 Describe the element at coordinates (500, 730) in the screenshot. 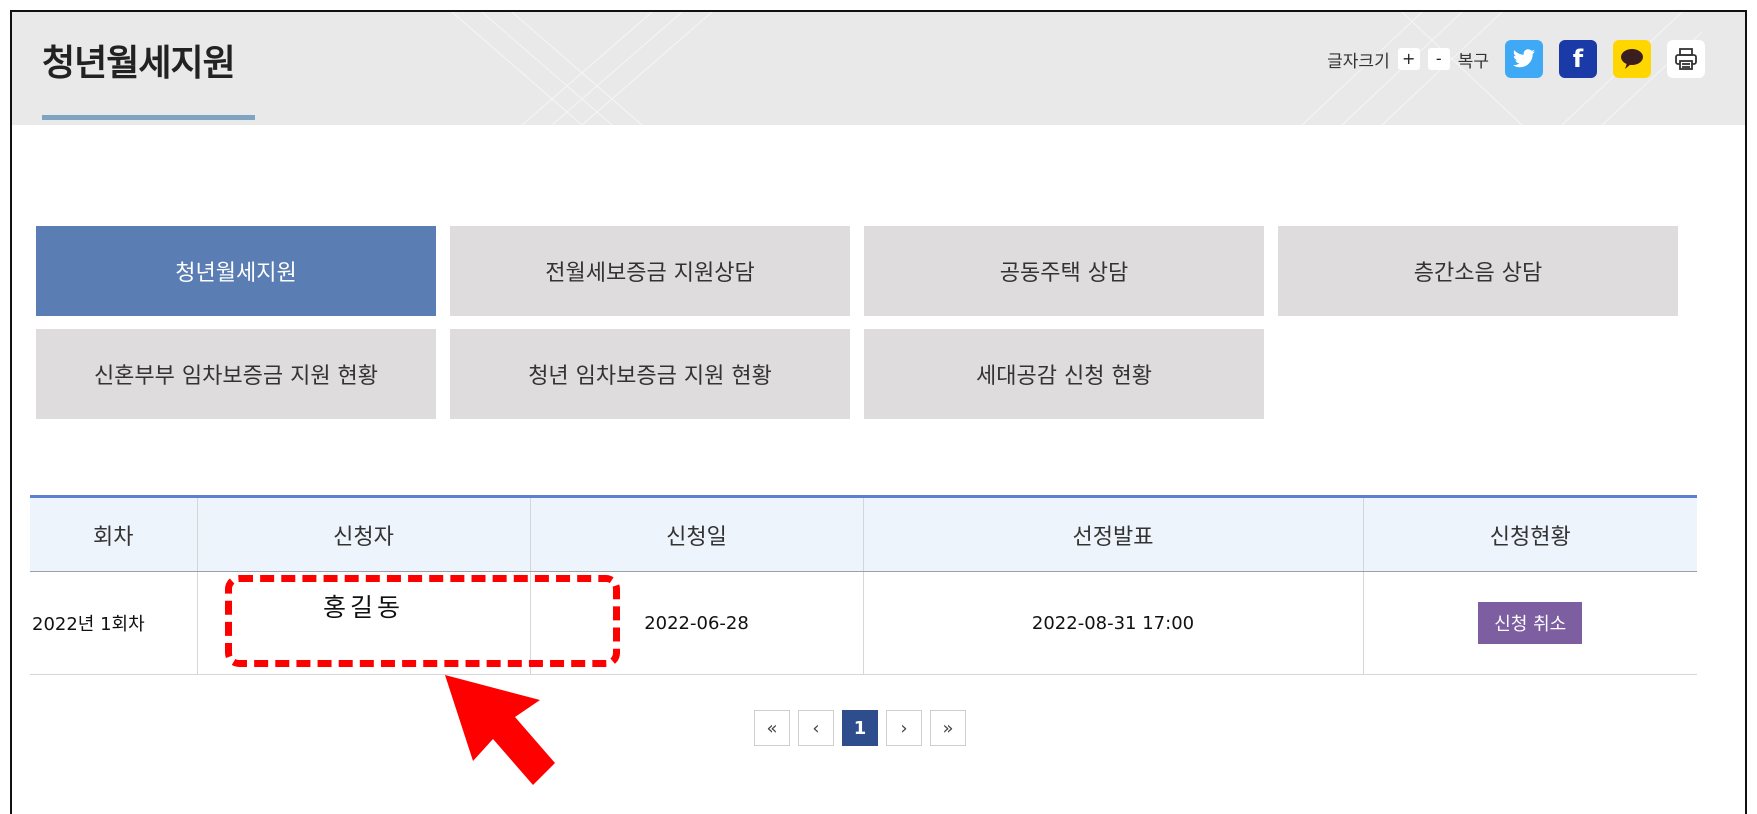

I see `pointer-arrow-icon` at that location.